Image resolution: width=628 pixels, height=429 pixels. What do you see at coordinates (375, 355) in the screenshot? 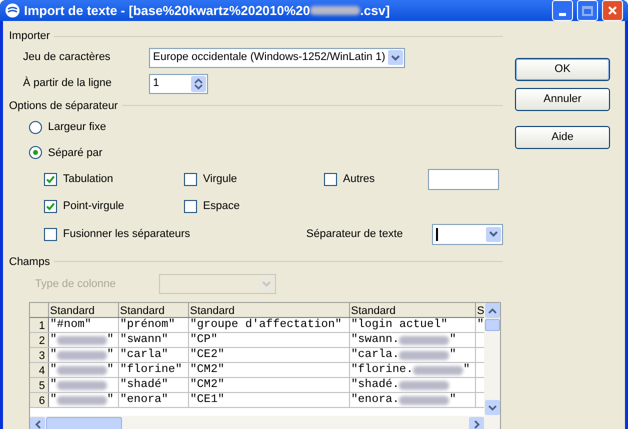
I see `table-cell: "carla.` at bounding box center [375, 355].